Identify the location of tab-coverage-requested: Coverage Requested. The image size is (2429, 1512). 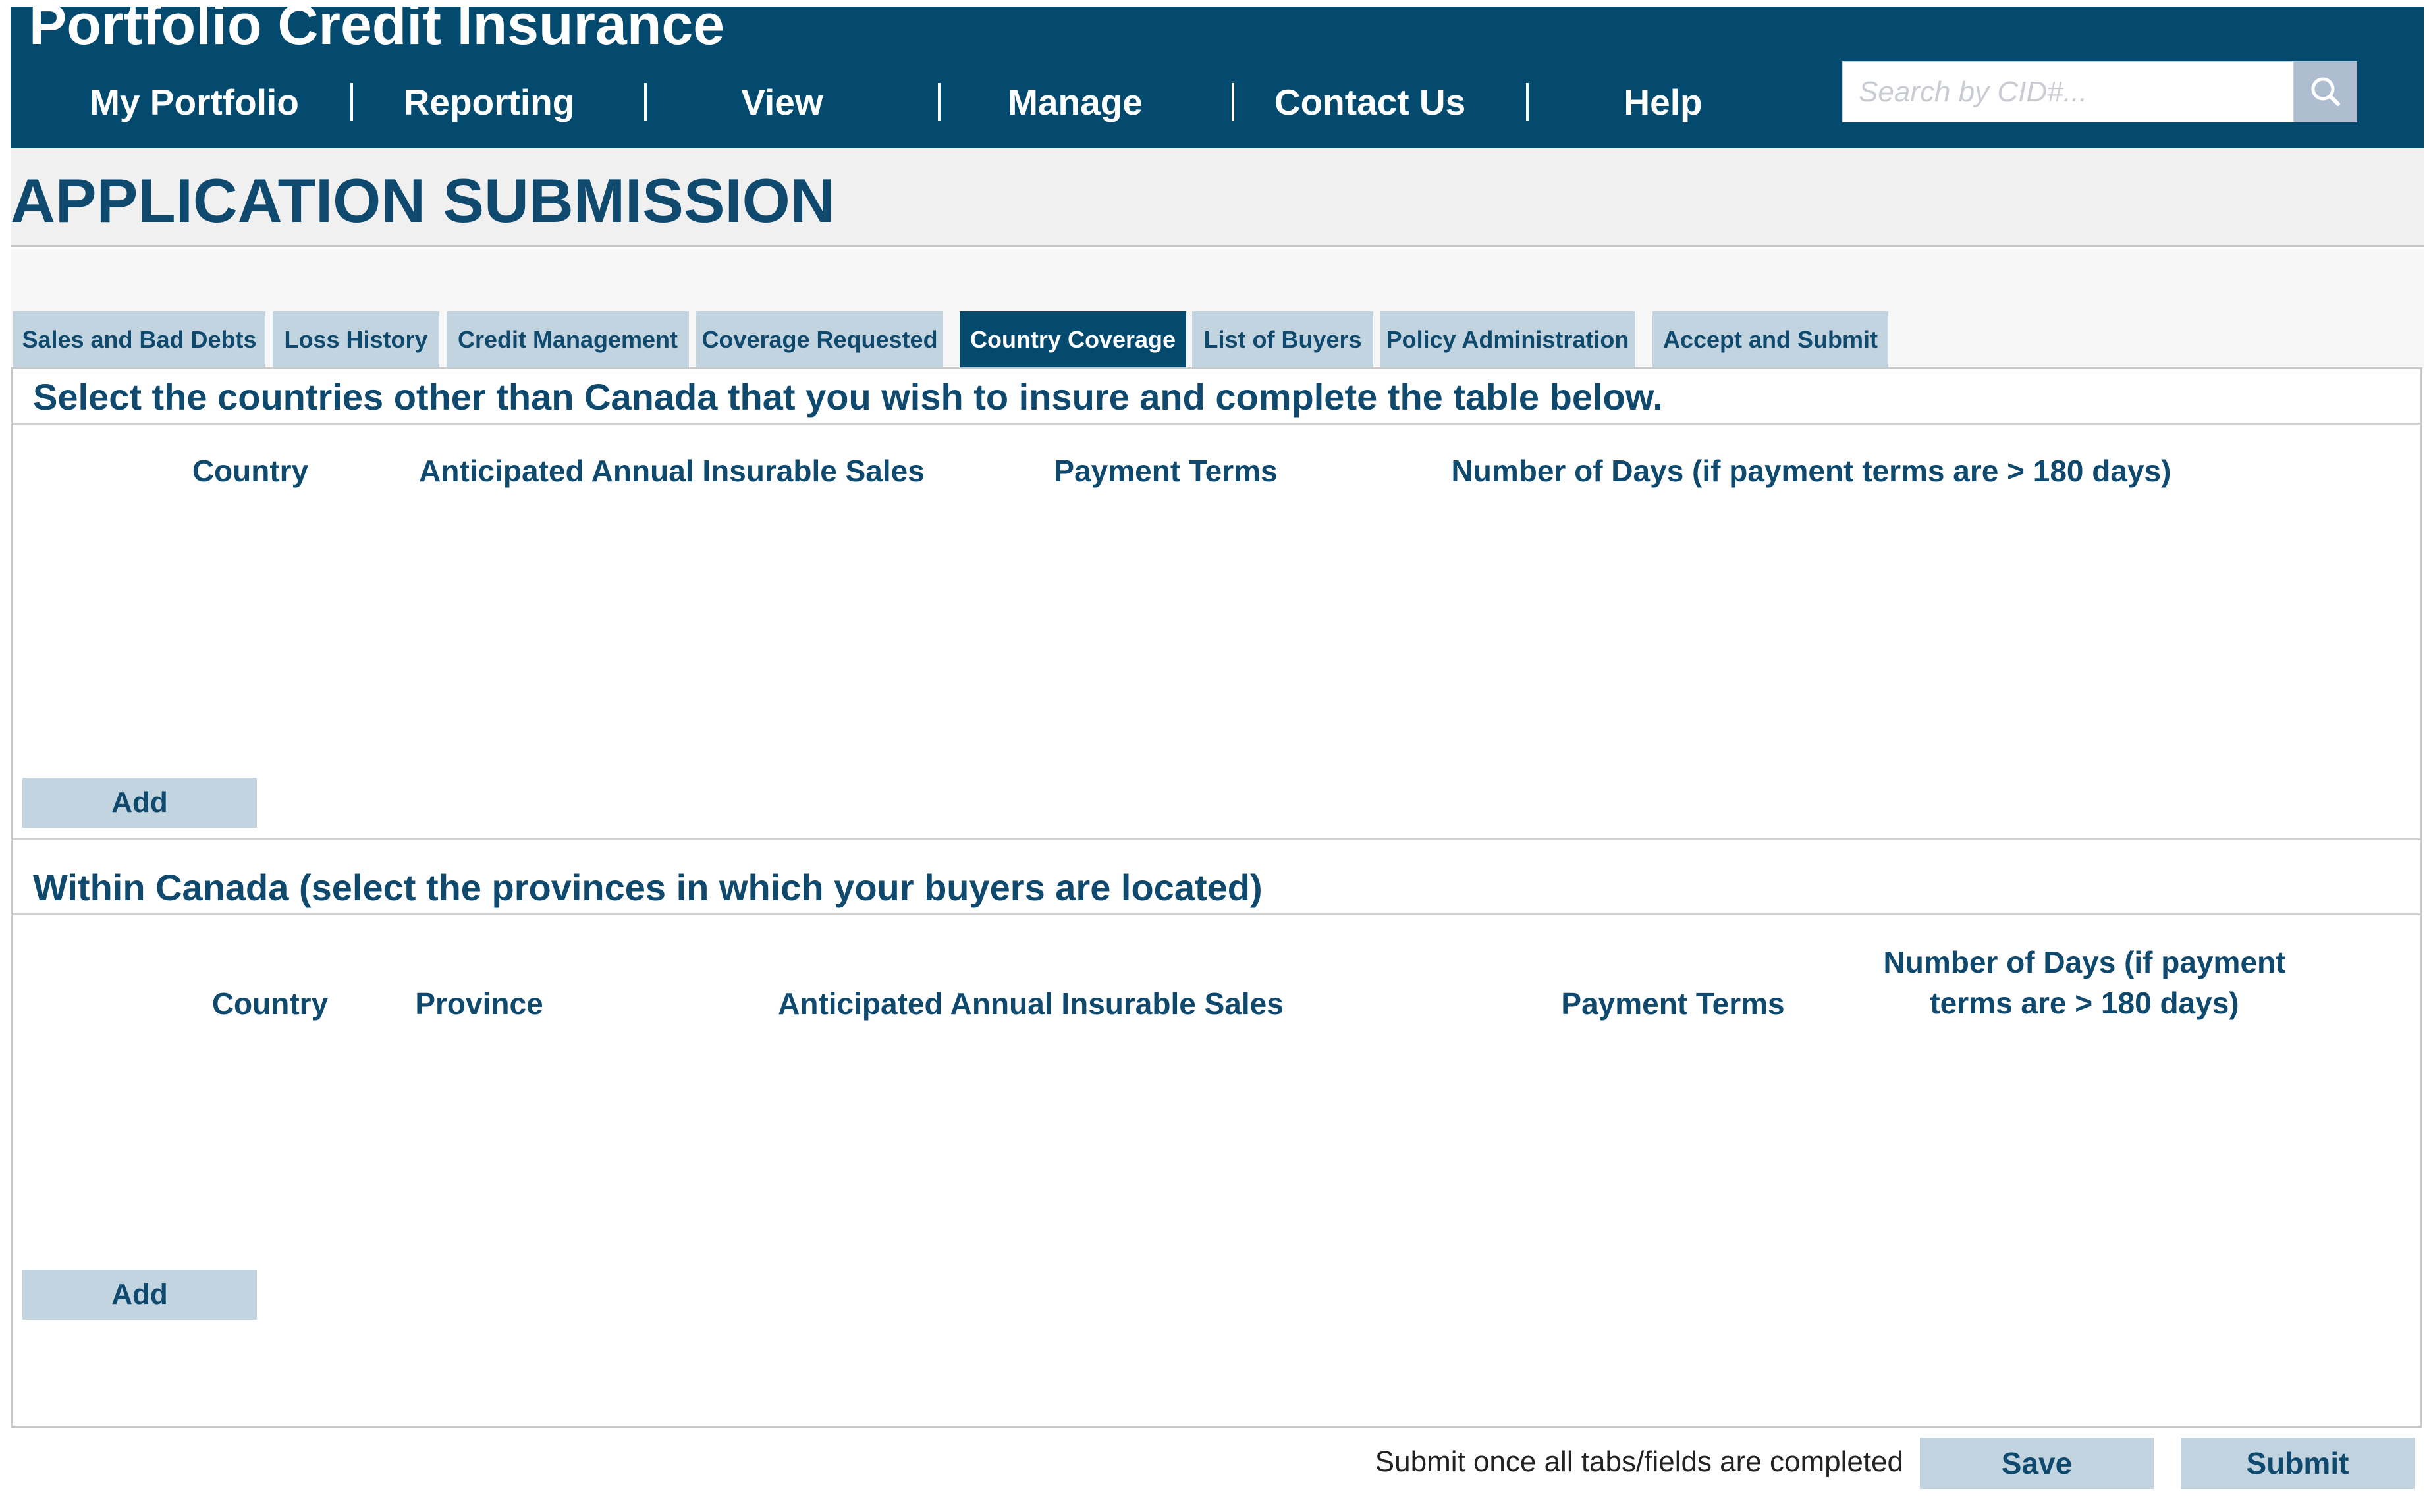
(819, 340).